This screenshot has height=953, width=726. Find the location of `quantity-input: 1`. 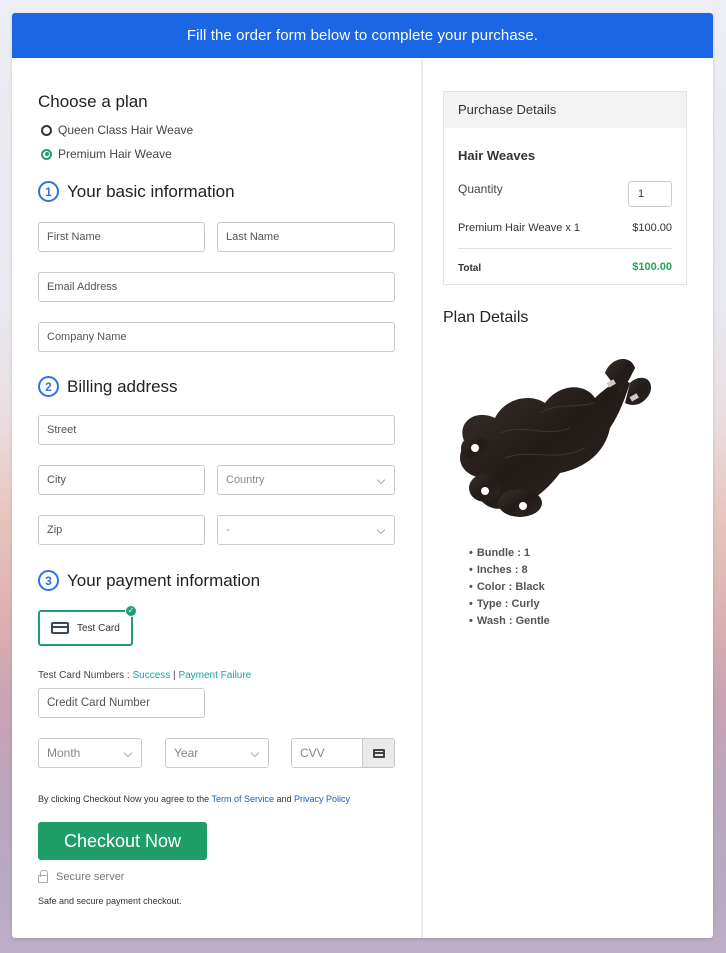

quantity-input: 1 is located at coordinates (650, 194).